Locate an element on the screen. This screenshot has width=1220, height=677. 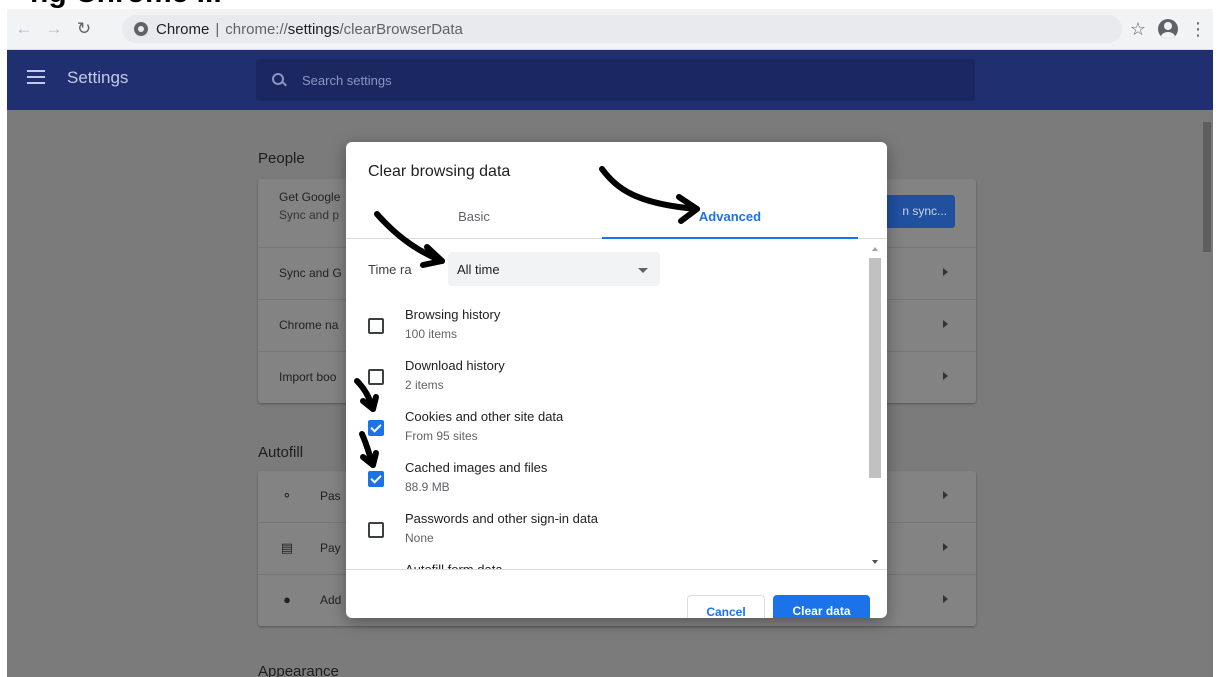
key-icon: ⚬ is located at coordinates (287, 495).